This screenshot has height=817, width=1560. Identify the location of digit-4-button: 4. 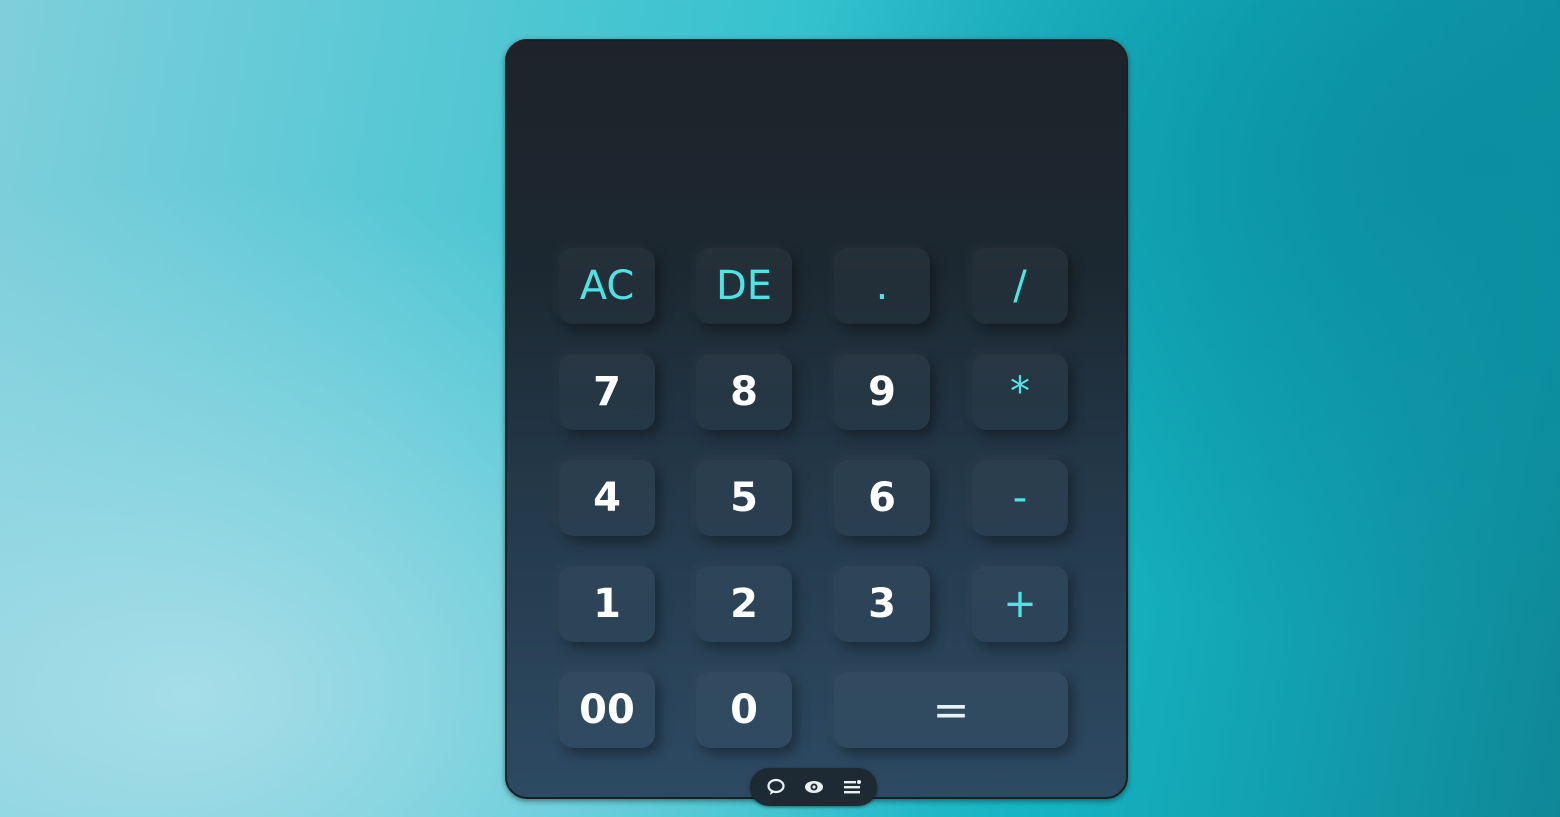
(607, 498).